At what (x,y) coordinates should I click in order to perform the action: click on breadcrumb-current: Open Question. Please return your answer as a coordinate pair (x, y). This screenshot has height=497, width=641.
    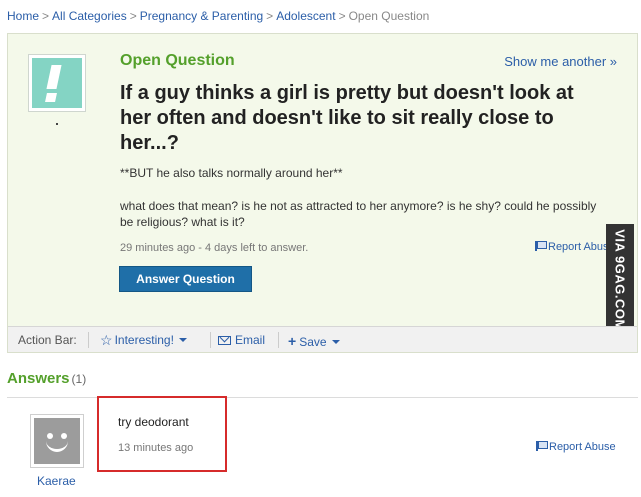
    Looking at the image, I should click on (389, 16).